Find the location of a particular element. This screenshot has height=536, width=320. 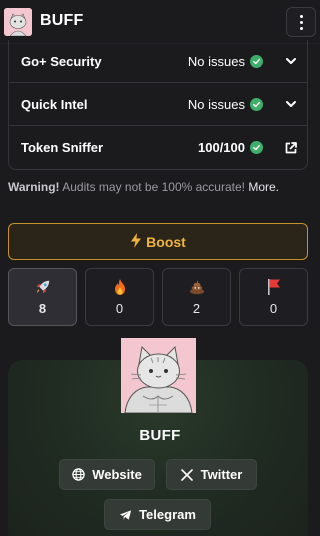

reaction-bar: 8 0 2 0 is located at coordinates (158, 297).